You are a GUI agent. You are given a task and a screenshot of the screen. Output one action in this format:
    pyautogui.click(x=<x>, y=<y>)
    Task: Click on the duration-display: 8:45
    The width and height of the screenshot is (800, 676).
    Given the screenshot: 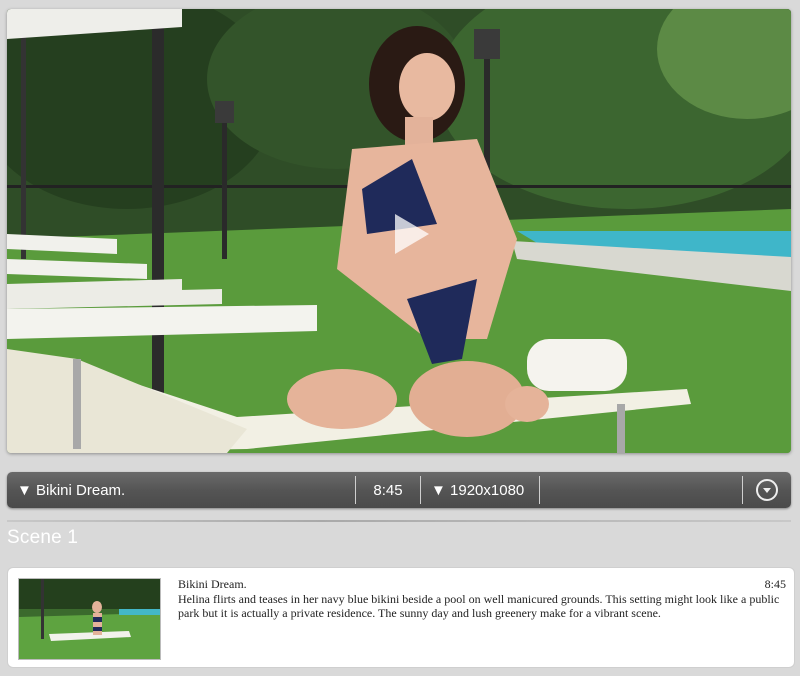 What is the action you would take?
    pyautogui.click(x=388, y=490)
    